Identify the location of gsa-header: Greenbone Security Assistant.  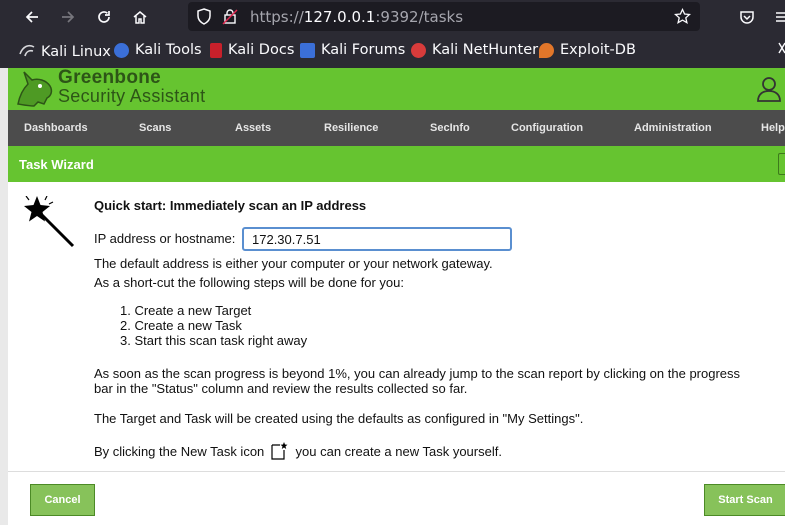
(396, 89).